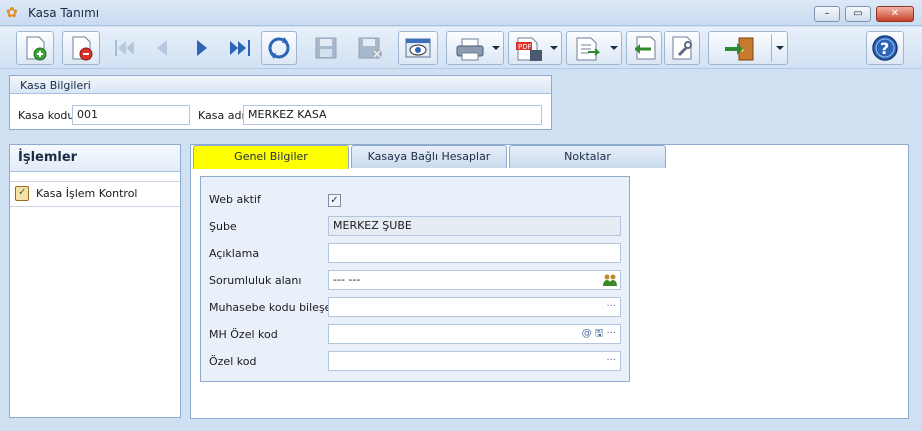  Describe the element at coordinates (474, 334) in the screenshot. I see `mh-ozel-kod-field: @ 🖫 ···` at that location.